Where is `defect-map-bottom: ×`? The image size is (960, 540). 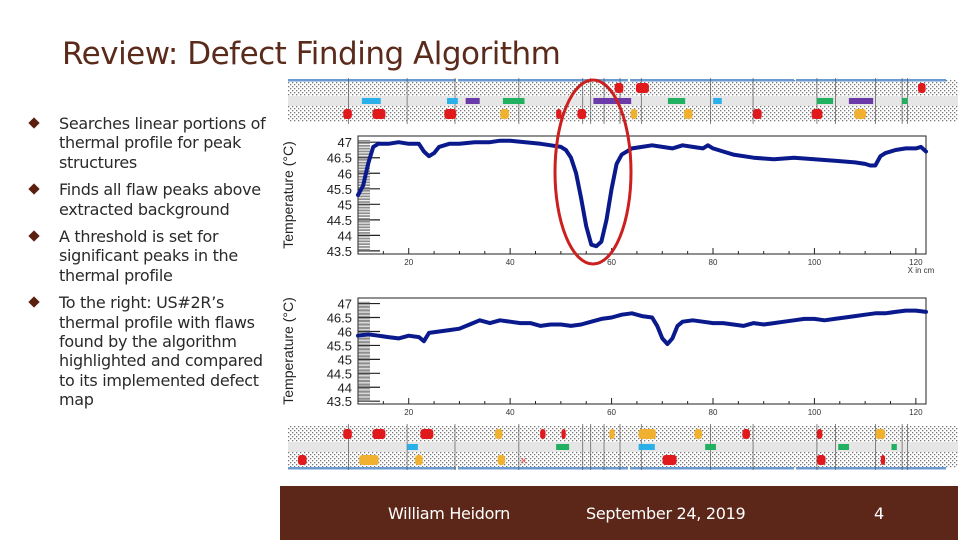 defect-map-bottom: × is located at coordinates (623, 447).